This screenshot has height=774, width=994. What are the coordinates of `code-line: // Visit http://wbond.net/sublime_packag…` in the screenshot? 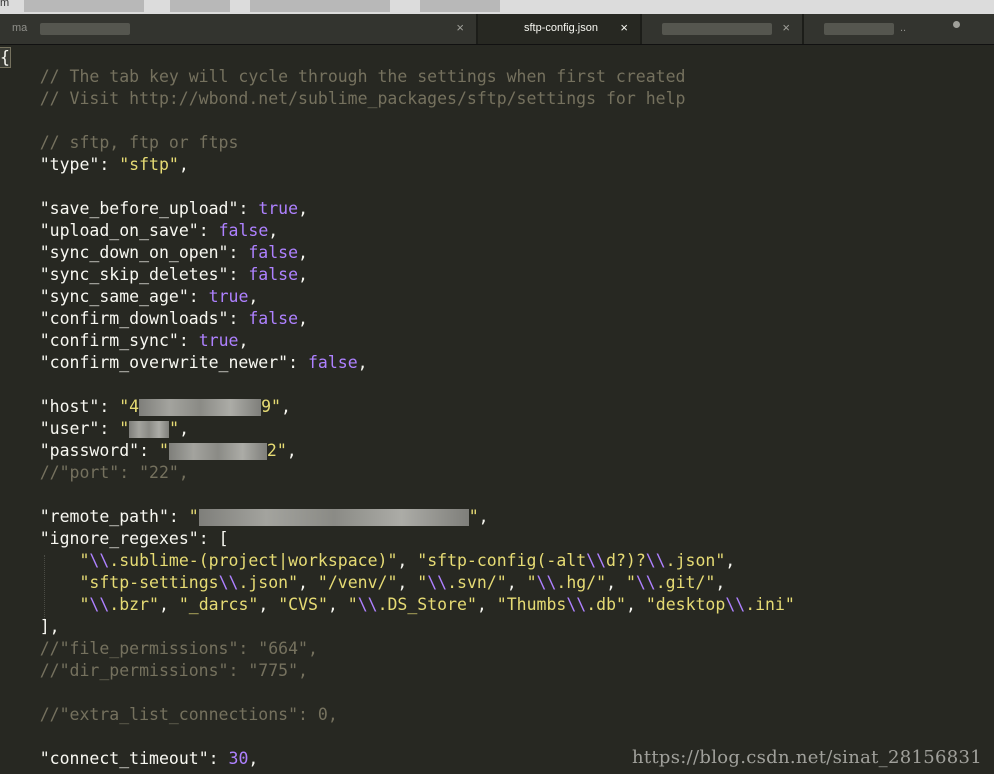 It's located at (343, 98).